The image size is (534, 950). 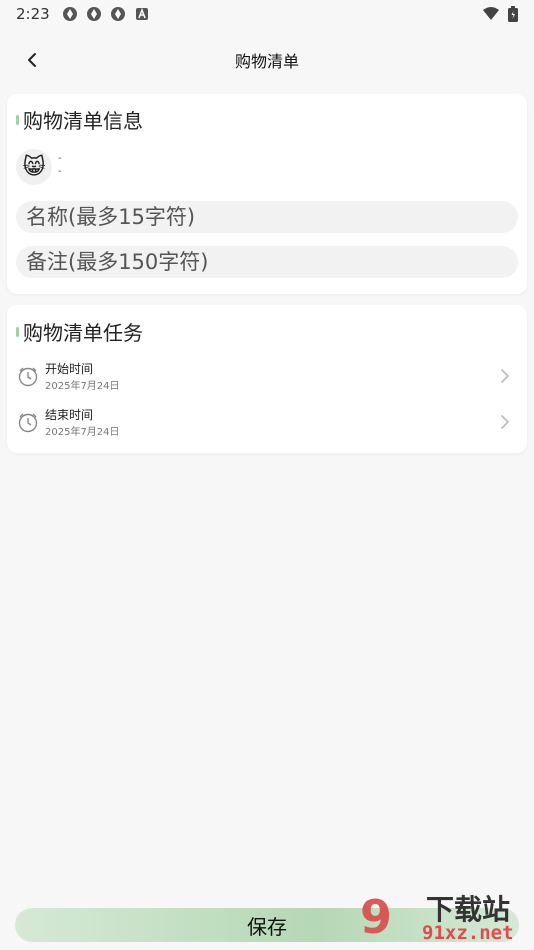 I want to click on save-button: 保存, so click(x=267, y=925).